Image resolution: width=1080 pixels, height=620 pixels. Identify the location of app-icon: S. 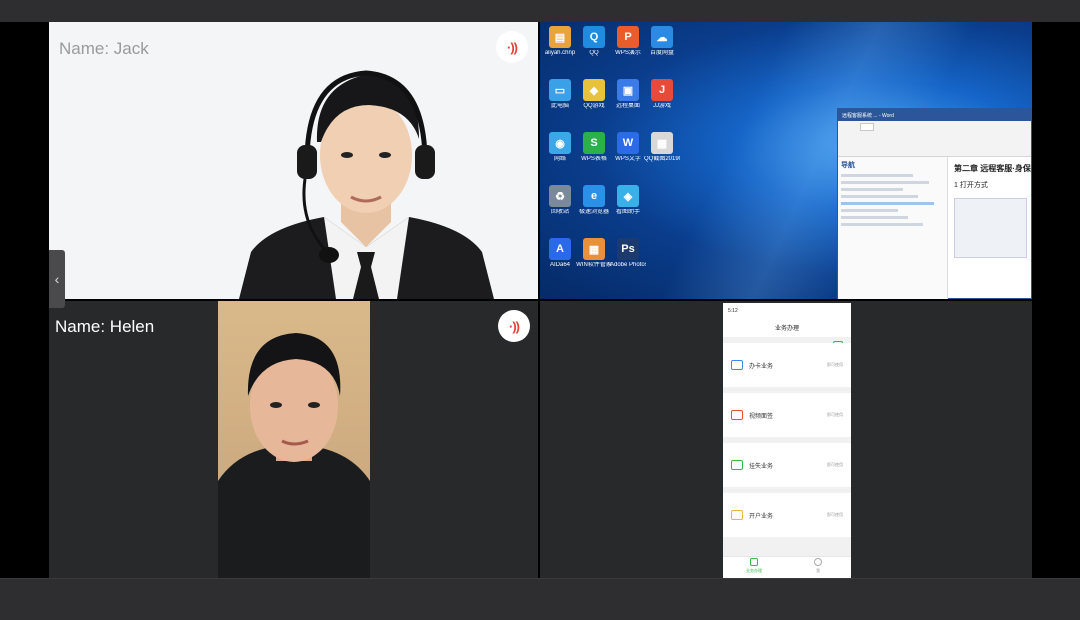
(594, 143).